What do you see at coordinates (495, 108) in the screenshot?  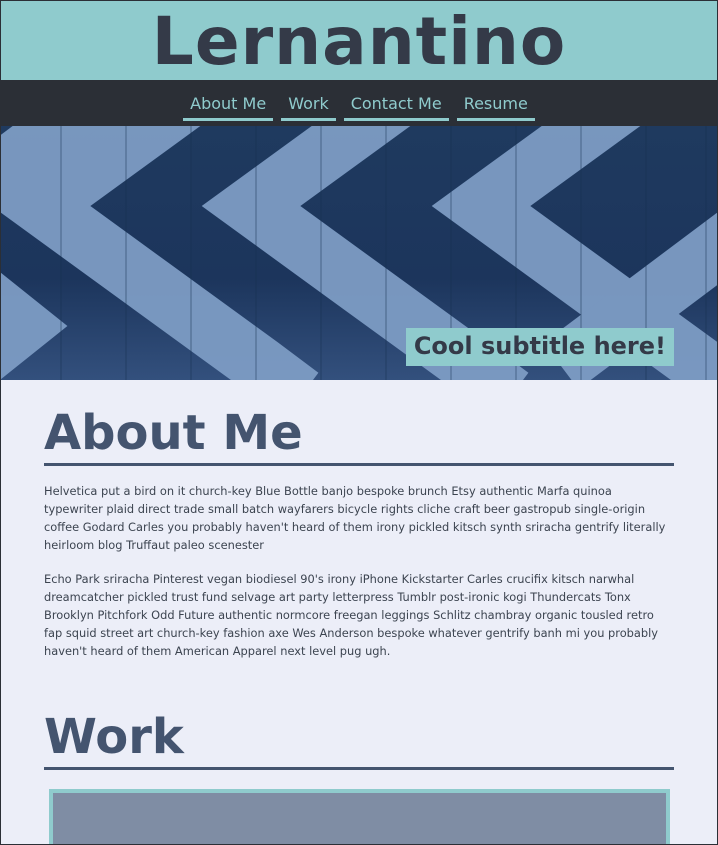 I see `nav-link-resume: Resume` at bounding box center [495, 108].